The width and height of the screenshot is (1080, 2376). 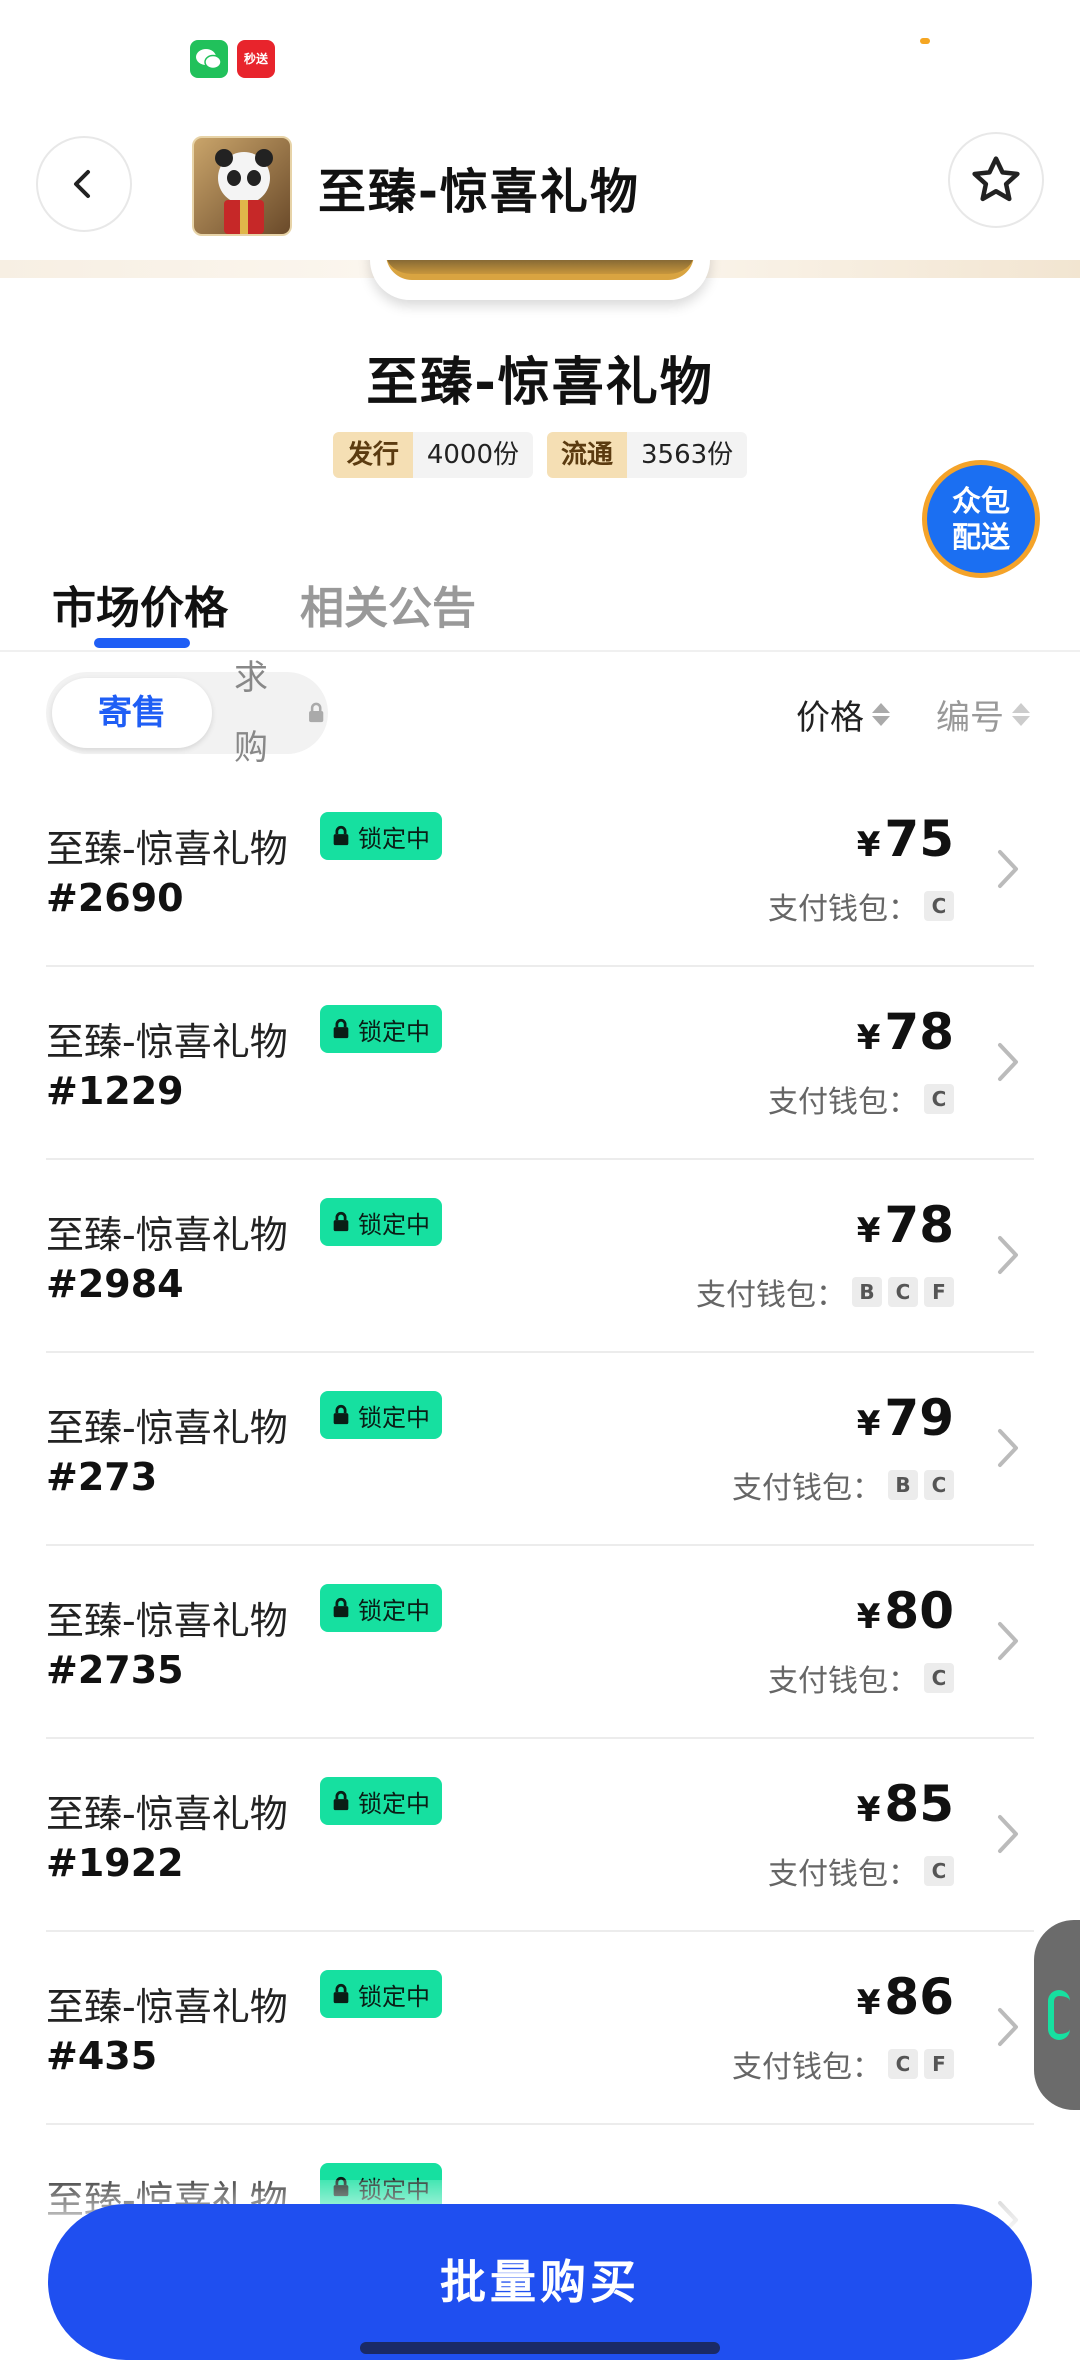 I want to click on item-thumbnail, so click(x=242, y=186).